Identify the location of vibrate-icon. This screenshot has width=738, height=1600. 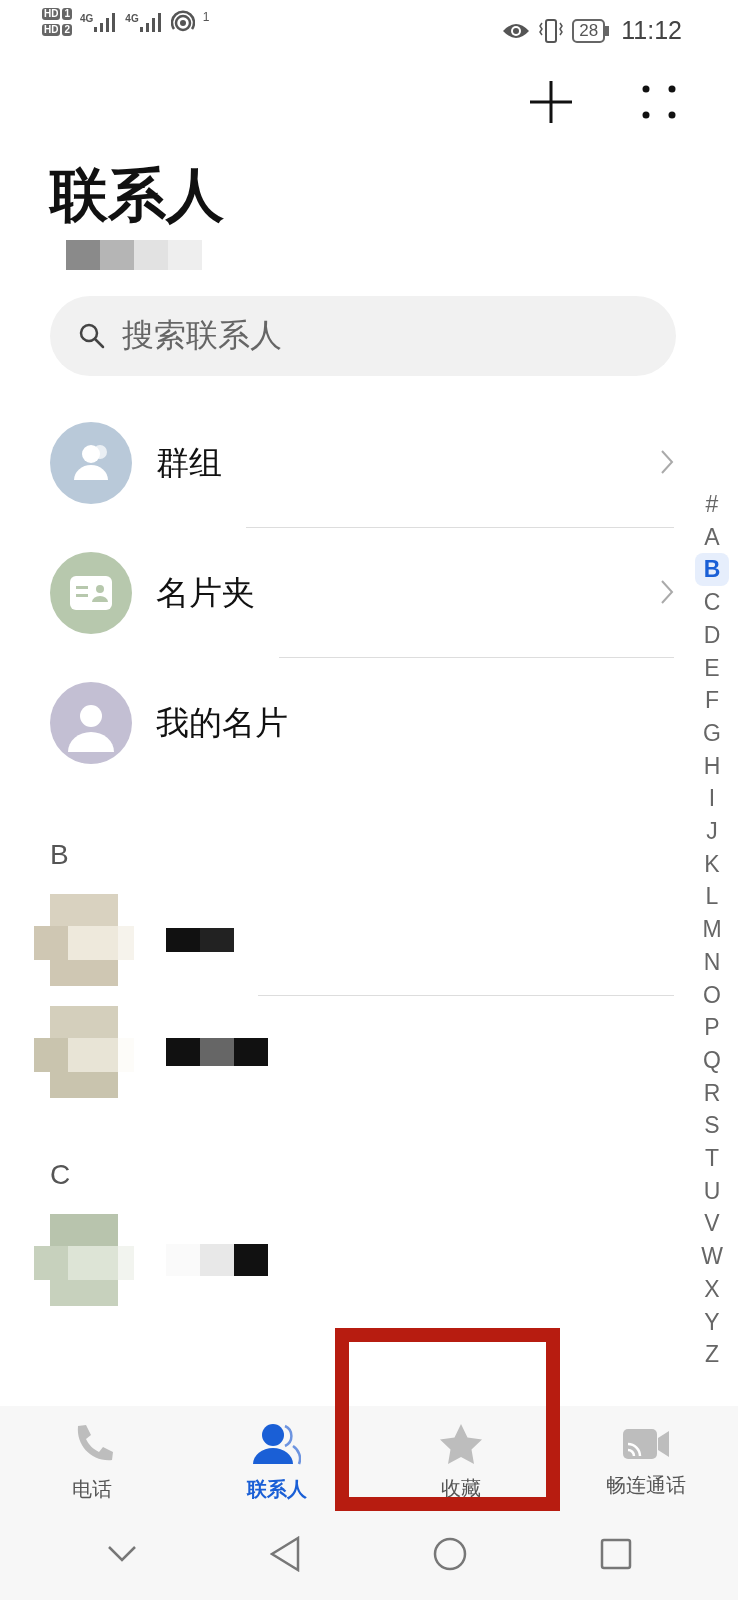
(551, 30).